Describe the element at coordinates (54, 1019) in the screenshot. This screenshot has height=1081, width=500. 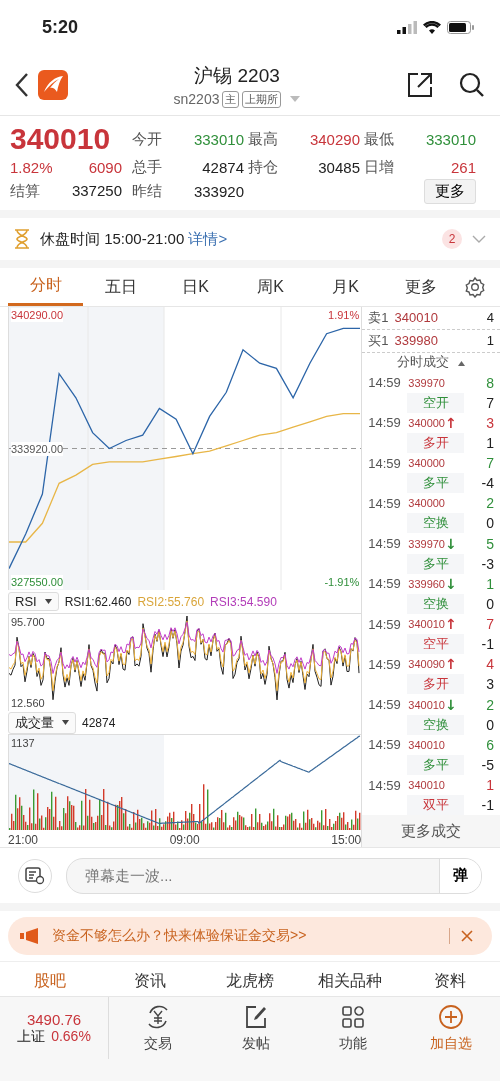
I see `index-value: 3490.76` at that location.